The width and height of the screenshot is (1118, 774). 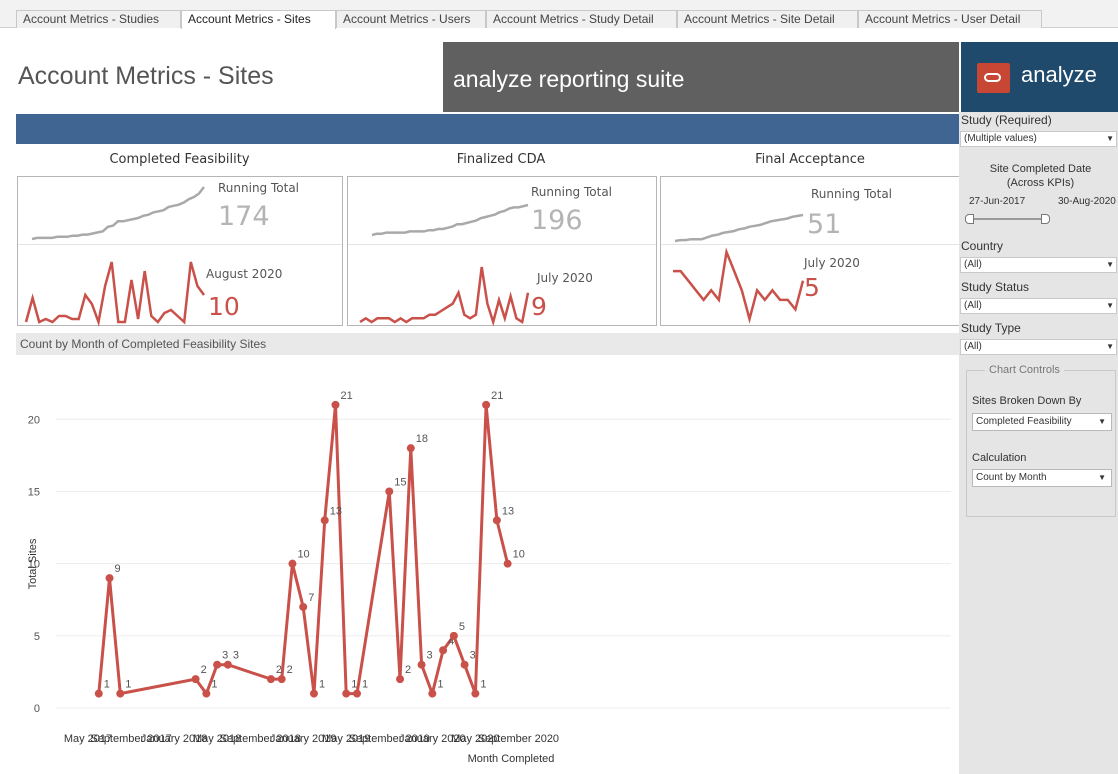 What do you see at coordinates (146, 76) in the screenshot?
I see `page-title: Account Metrics - Sites` at bounding box center [146, 76].